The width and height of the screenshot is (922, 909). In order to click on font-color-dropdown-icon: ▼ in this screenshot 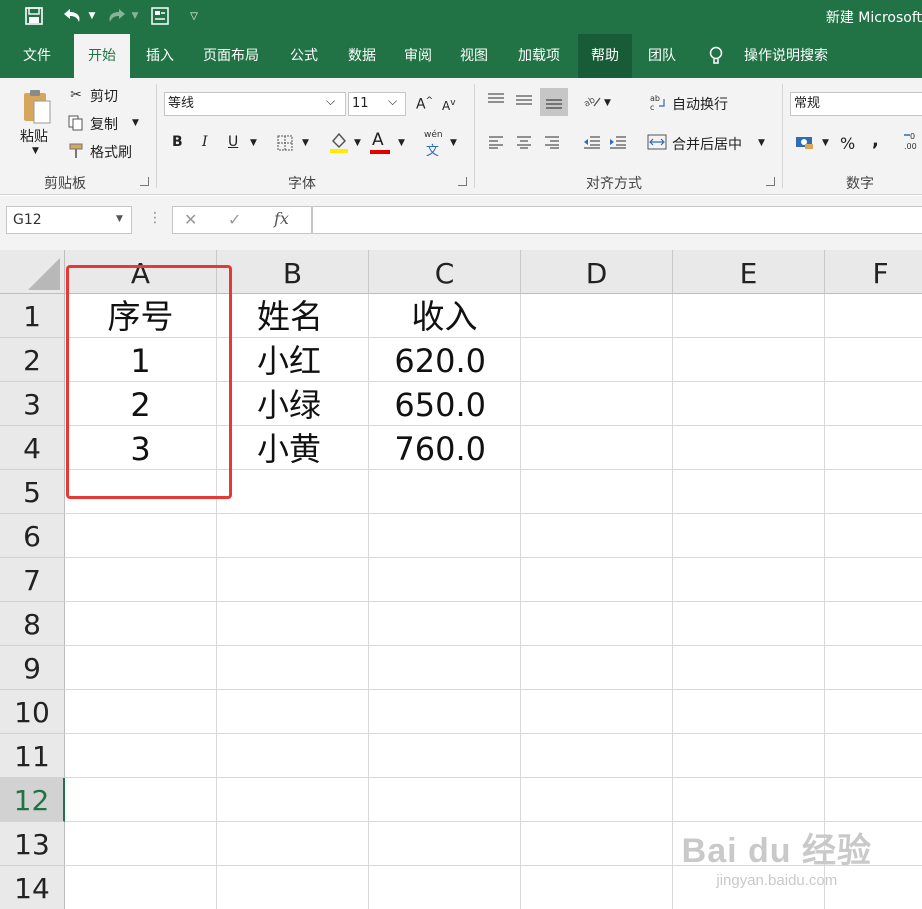, I will do `click(401, 143)`.